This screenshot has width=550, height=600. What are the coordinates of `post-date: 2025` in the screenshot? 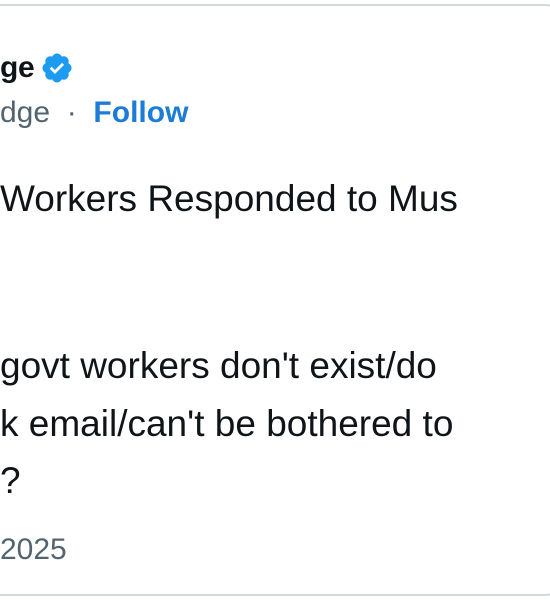 It's located at (33, 550).